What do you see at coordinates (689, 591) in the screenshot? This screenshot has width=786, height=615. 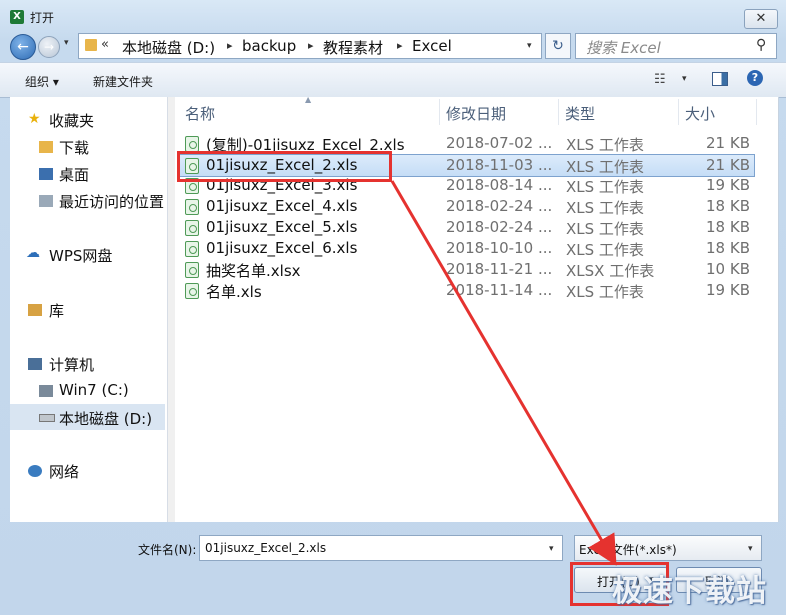 I see `watermark-text: 极速下载站` at bounding box center [689, 591].